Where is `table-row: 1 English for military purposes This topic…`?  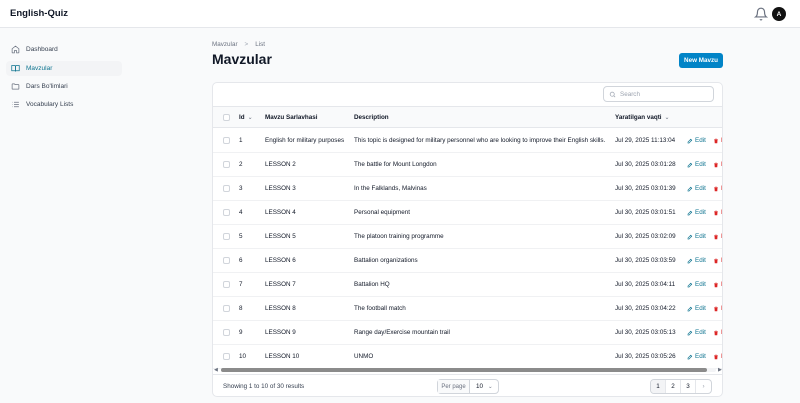
table-row: 1 English for military purposes This topic… is located at coordinates (467, 141).